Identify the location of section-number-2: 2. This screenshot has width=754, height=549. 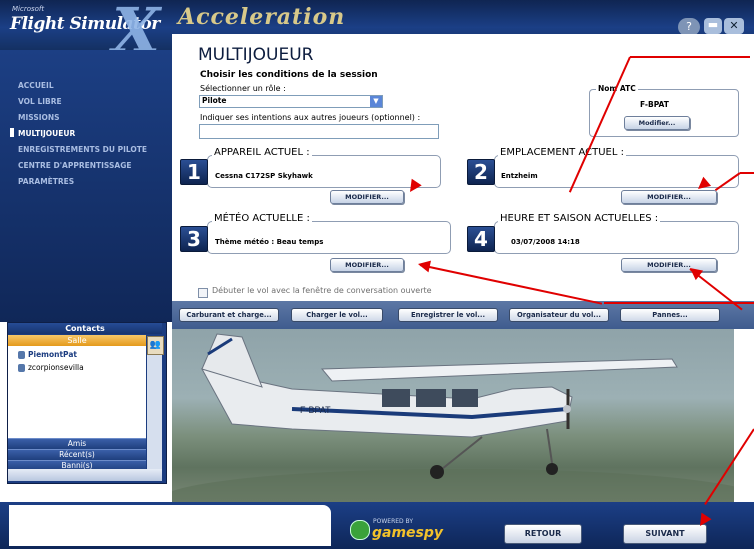
(481, 172).